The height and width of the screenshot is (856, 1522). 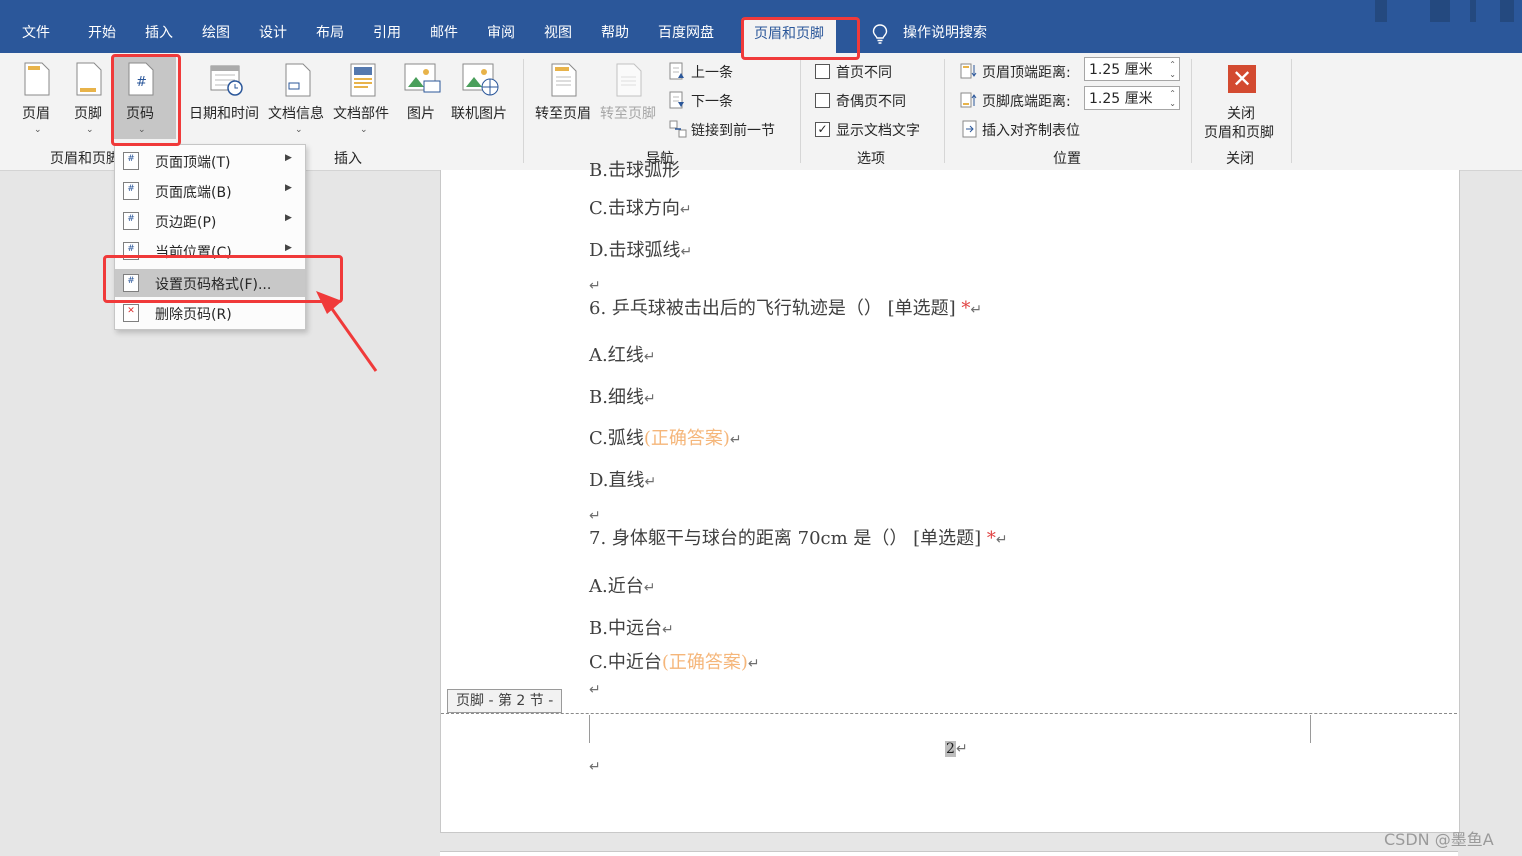 I want to click on next-page-top, so click(x=949, y=853).